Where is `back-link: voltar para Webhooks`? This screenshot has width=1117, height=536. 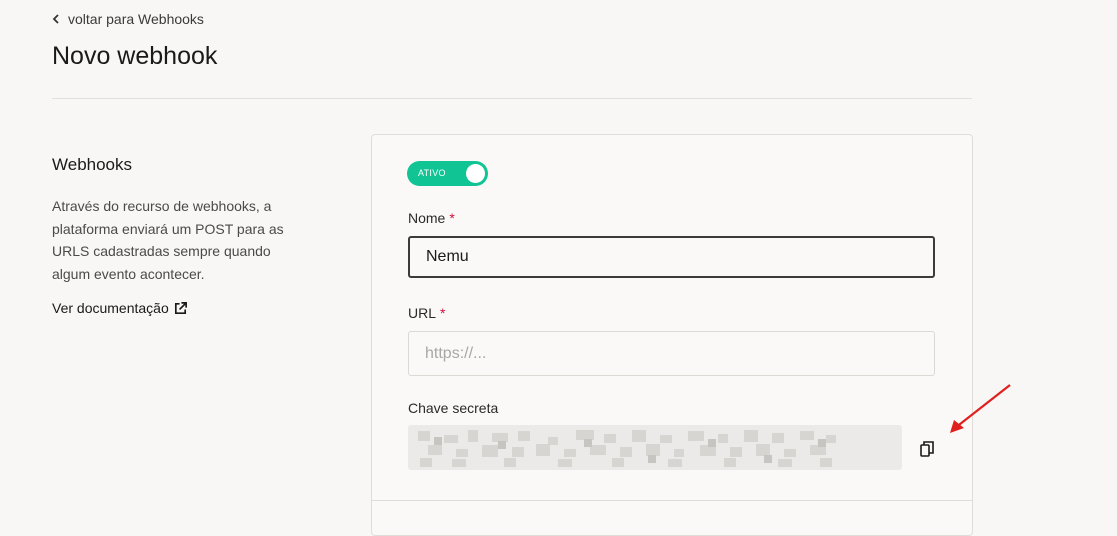 back-link: voltar para Webhooks is located at coordinates (128, 19).